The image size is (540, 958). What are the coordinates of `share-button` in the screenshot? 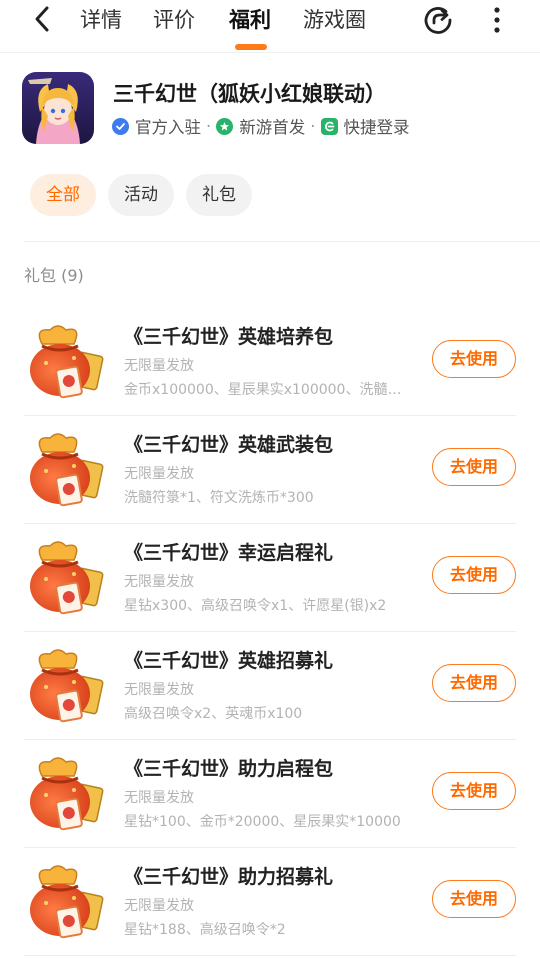 It's located at (438, 20).